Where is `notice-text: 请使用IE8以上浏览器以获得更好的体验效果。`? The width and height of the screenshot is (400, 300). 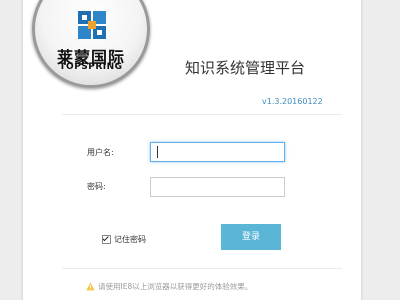
notice-text: 请使用IE8以上浏览器以获得更好的体验效果。 is located at coordinates (175, 286).